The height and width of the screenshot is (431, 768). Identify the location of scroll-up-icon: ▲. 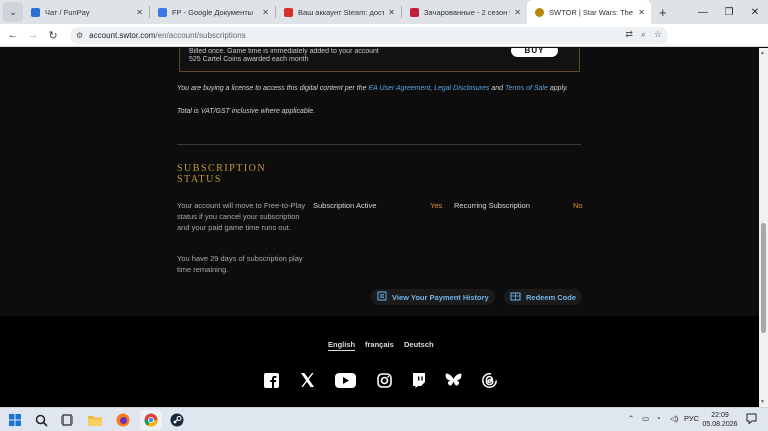
(762, 53).